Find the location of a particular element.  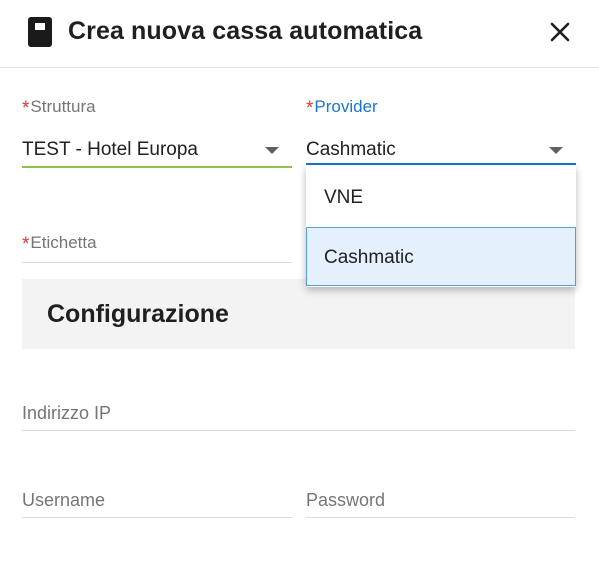

provider-dropdown-menu: VNE Cashmatic is located at coordinates (441, 226).